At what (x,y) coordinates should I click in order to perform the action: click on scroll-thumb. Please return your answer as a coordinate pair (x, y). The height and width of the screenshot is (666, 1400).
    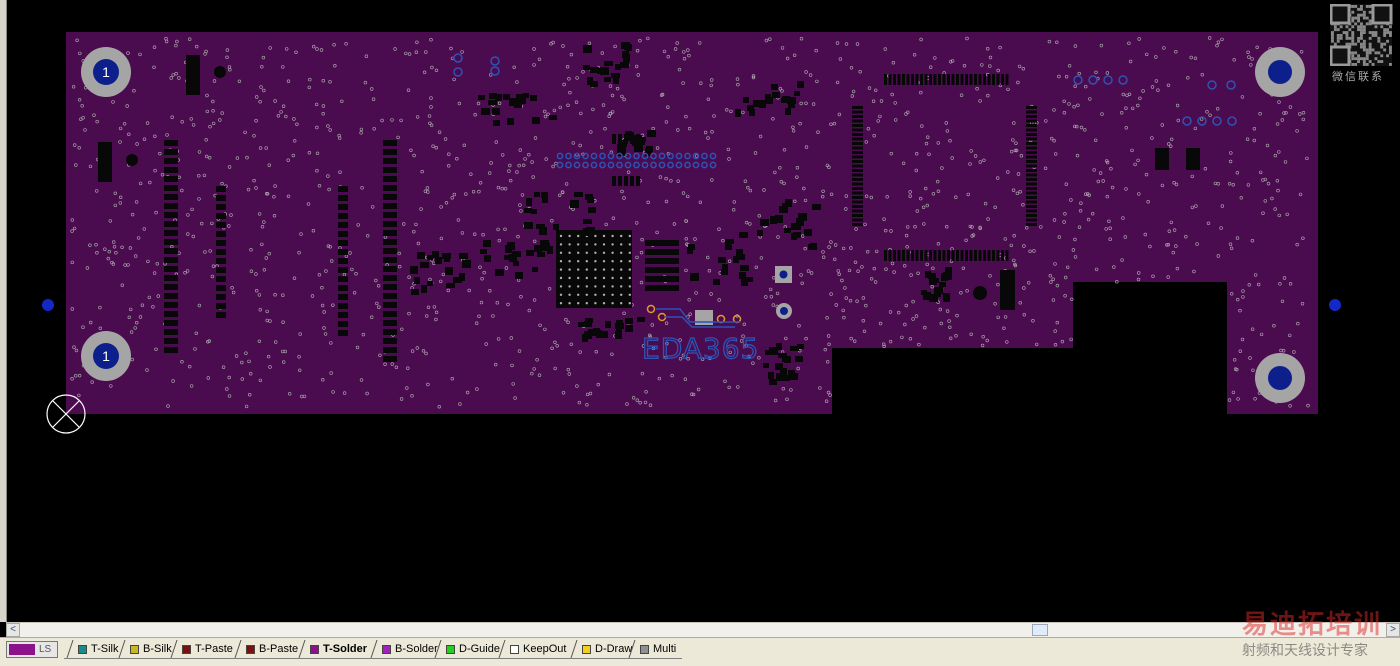
    Looking at the image, I should click on (1040, 630).